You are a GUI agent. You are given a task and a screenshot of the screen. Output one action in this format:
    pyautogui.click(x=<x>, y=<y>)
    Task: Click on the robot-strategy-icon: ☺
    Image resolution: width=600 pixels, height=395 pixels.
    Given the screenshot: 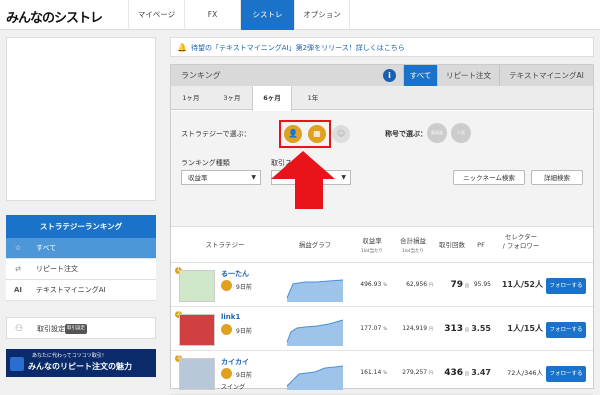 What is the action you would take?
    pyautogui.click(x=341, y=134)
    